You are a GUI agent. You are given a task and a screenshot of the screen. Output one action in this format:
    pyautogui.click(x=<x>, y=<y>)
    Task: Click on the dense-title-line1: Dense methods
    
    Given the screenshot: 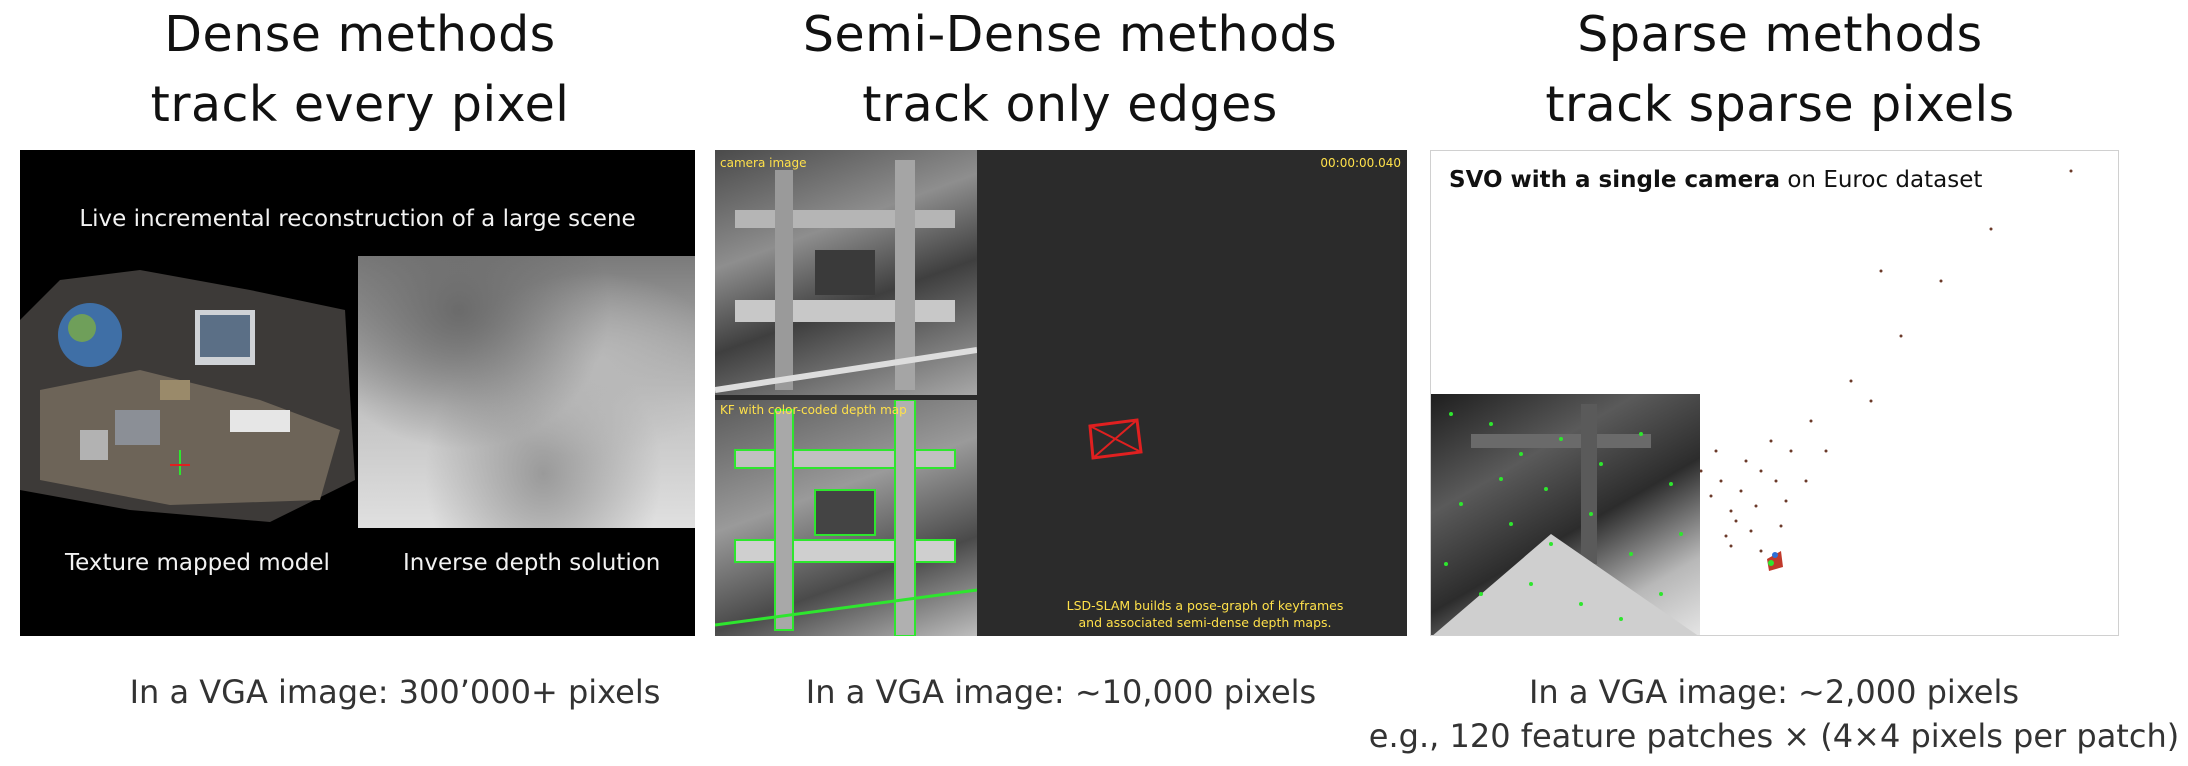 What is the action you would take?
    pyautogui.click(x=360, y=34)
    